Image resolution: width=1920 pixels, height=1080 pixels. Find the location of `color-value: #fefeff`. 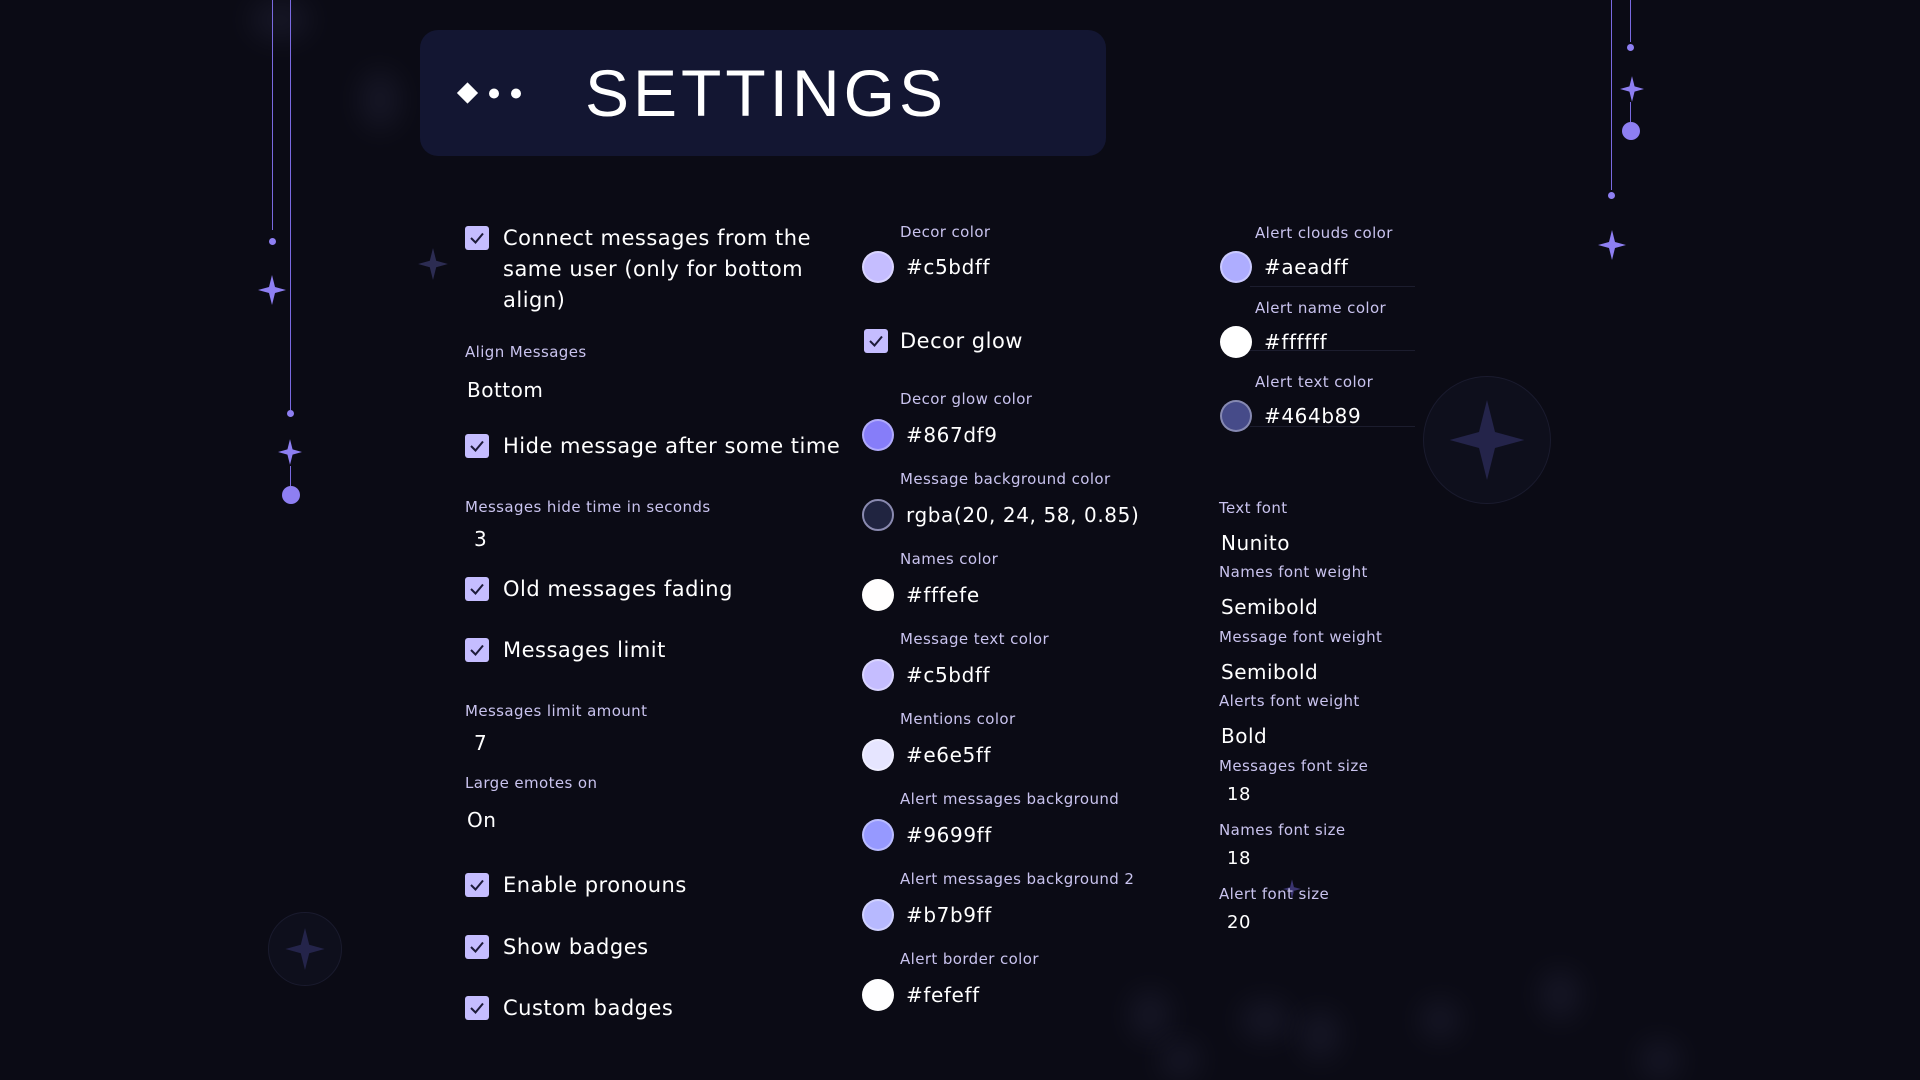

color-value: #fefeff is located at coordinates (943, 995).